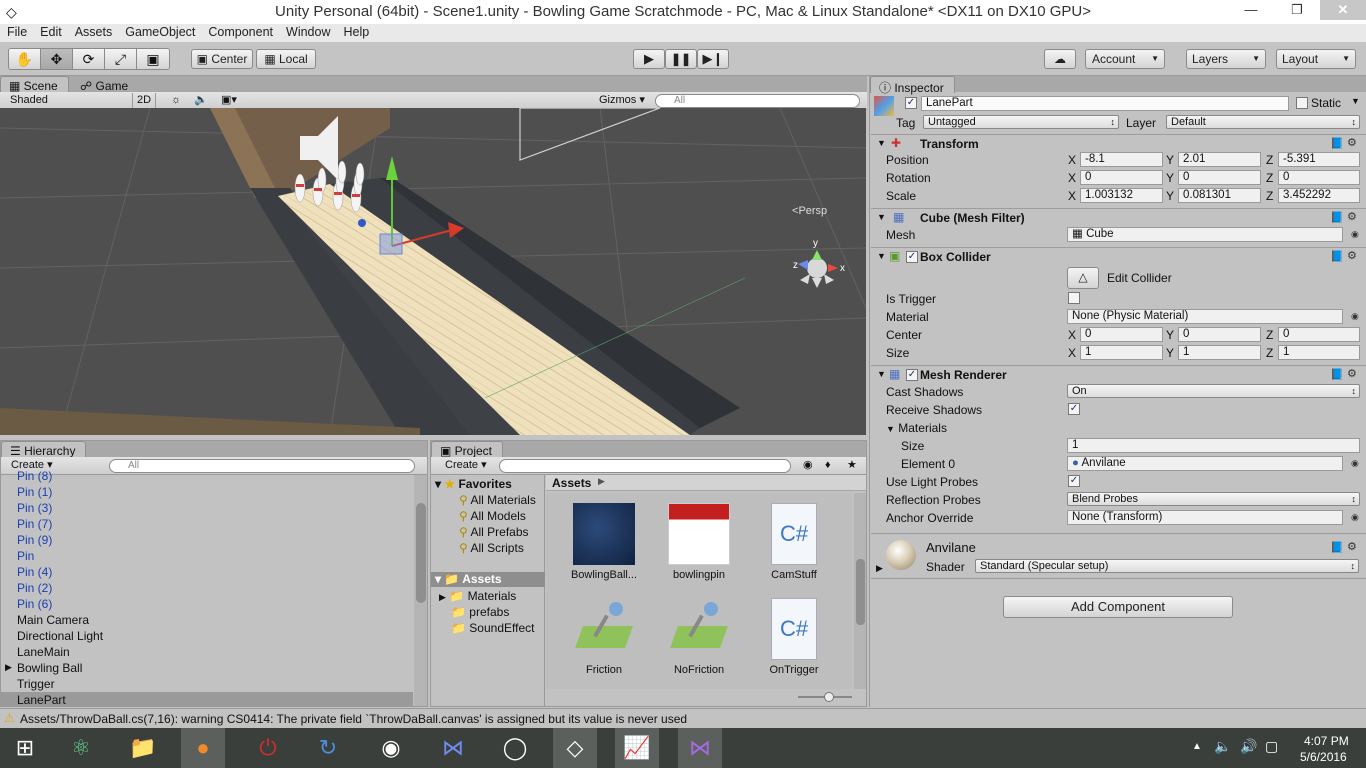  What do you see at coordinates (207, 699) in the screenshot?
I see `hierarchy-item: LanePart` at bounding box center [207, 699].